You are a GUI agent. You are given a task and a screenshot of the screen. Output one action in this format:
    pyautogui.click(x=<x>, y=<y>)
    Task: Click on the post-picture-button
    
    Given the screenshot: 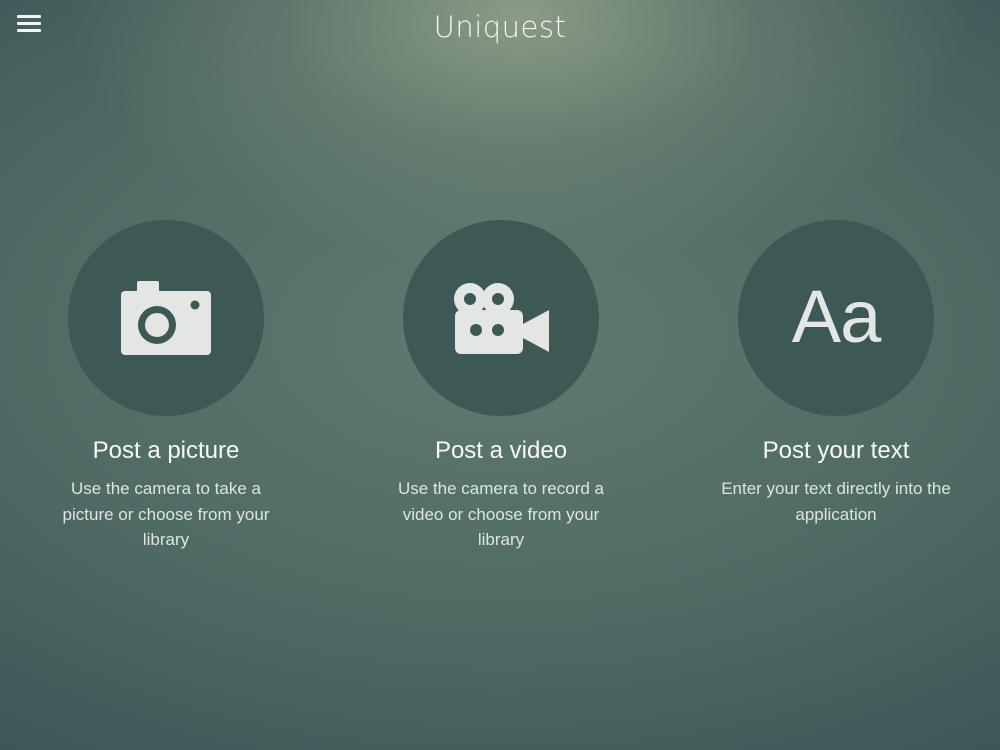 What is the action you would take?
    pyautogui.click(x=166, y=318)
    